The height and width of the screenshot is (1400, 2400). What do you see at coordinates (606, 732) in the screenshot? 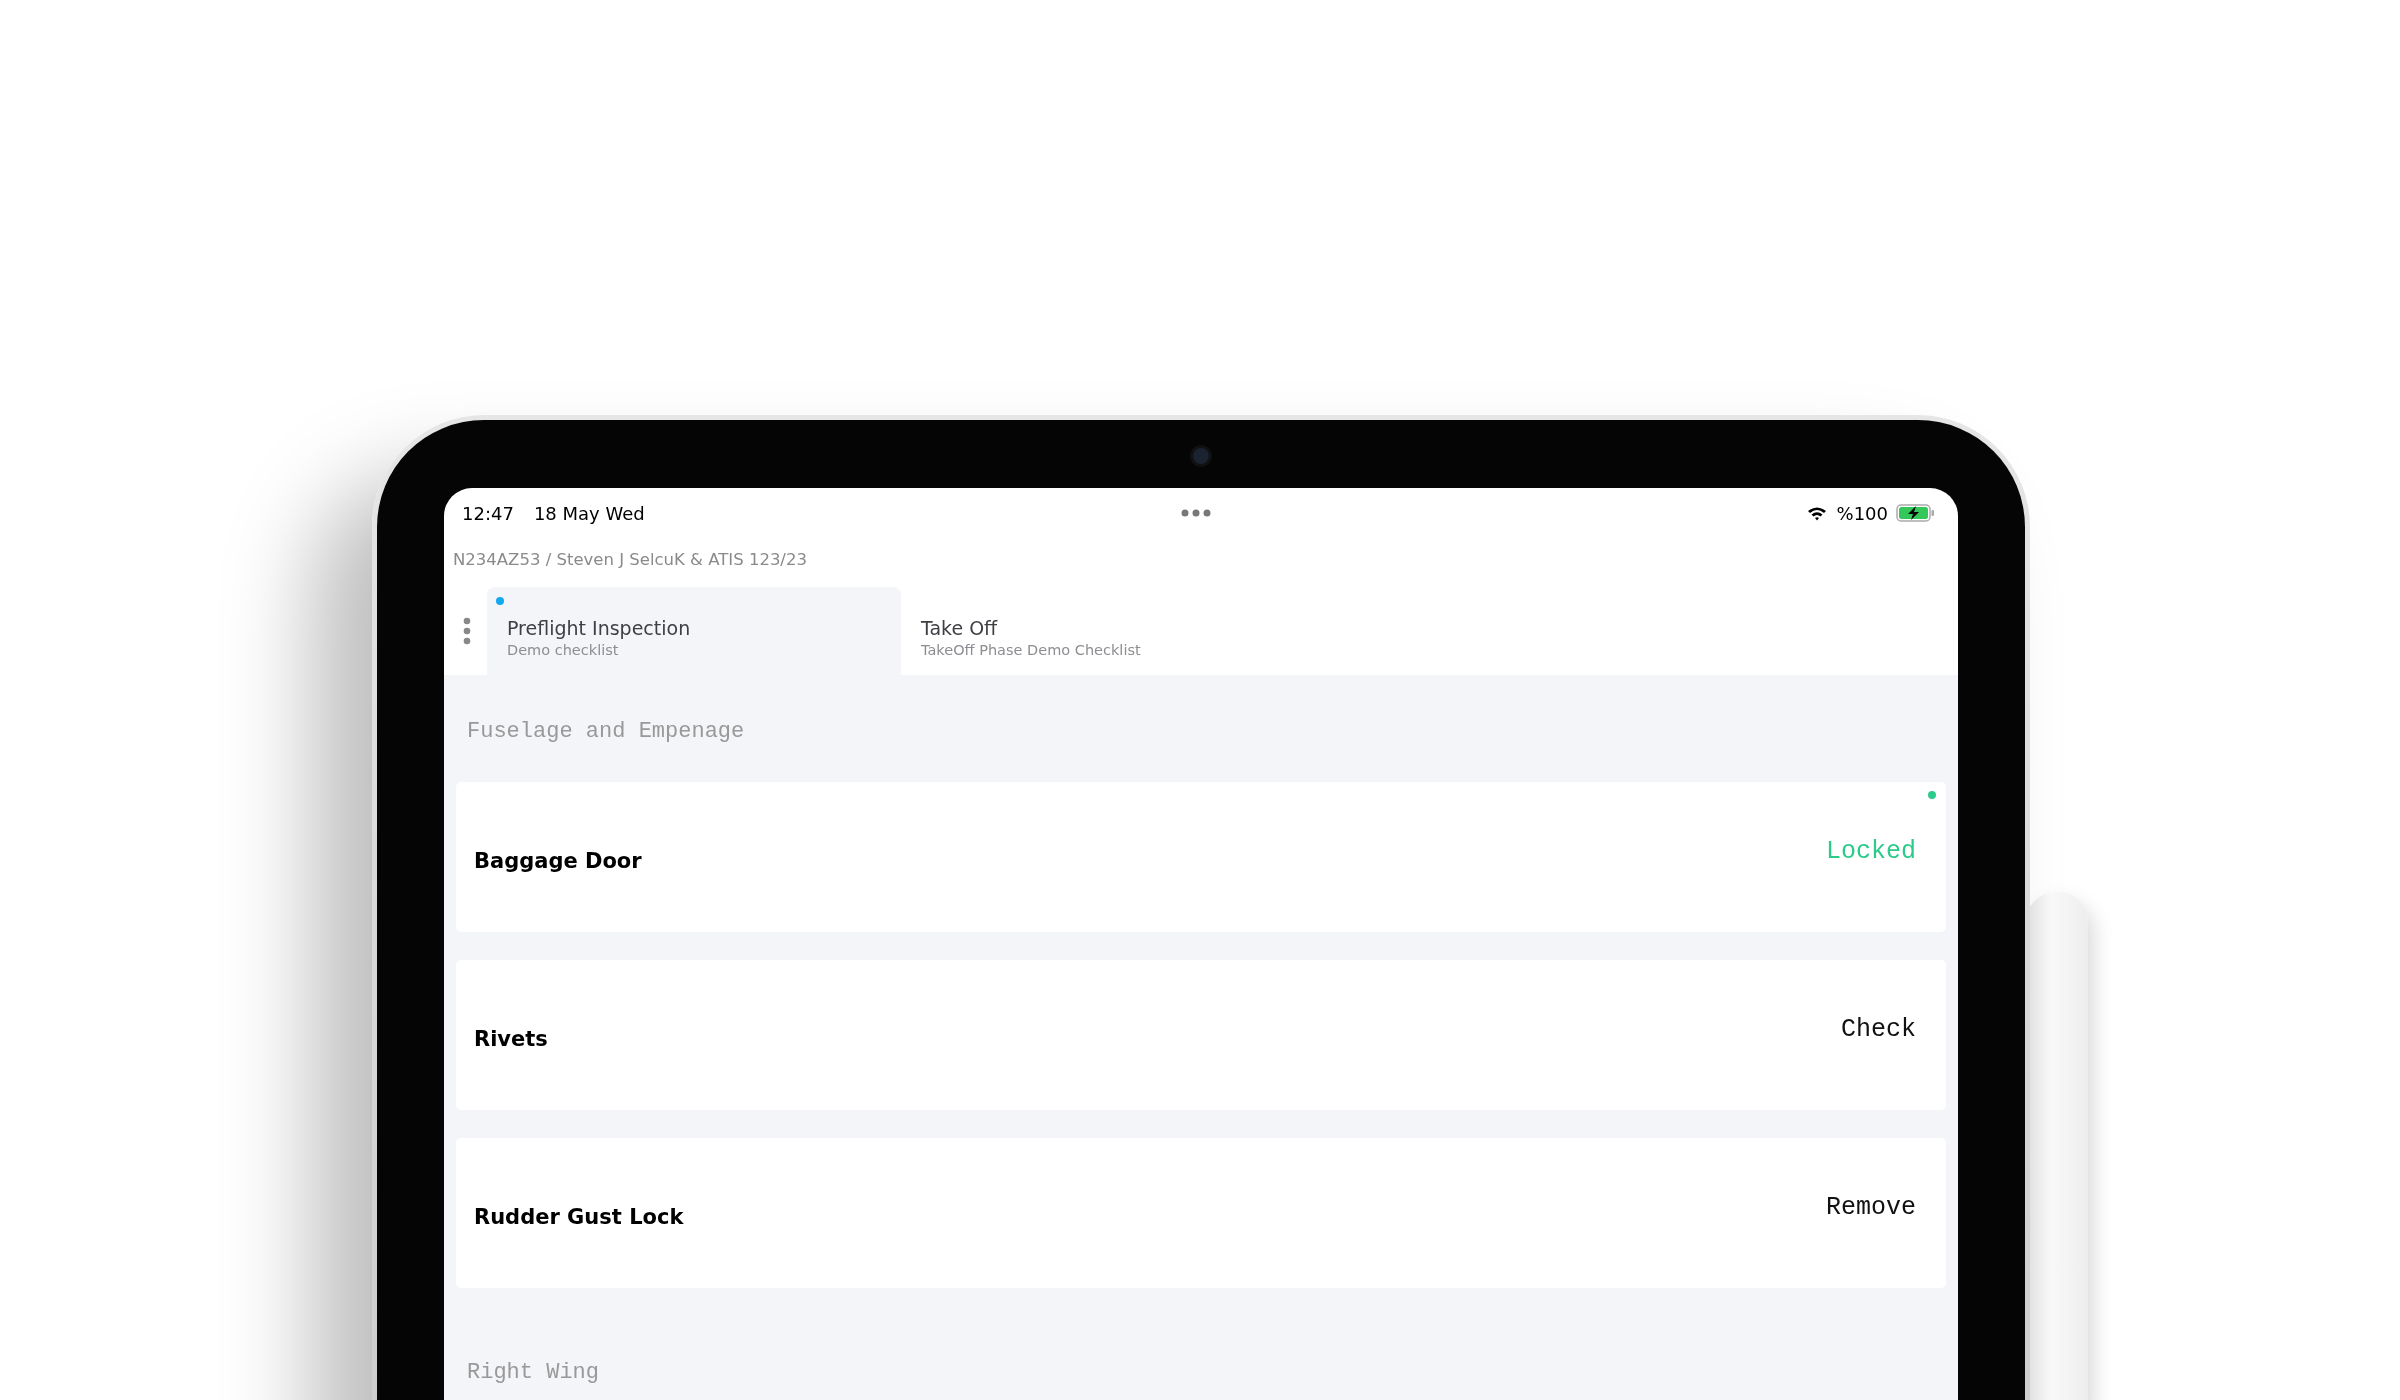
I see `section-heading: Fuselage and Empenage` at bounding box center [606, 732].